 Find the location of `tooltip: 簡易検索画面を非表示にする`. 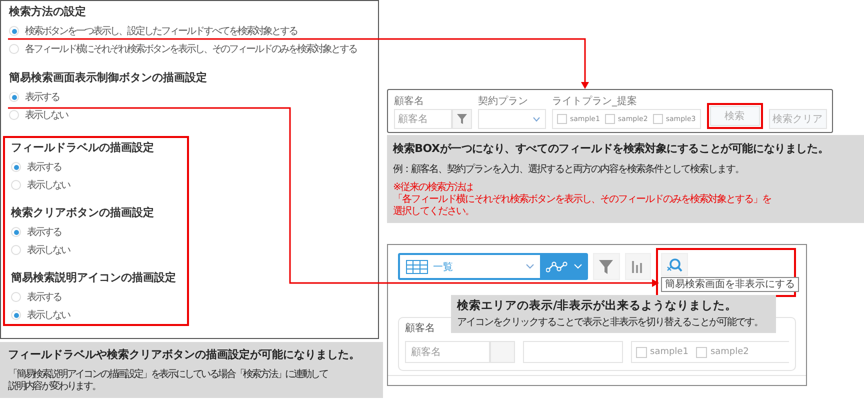

tooltip: 簡易検索画面を非表示にする is located at coordinates (730, 284).